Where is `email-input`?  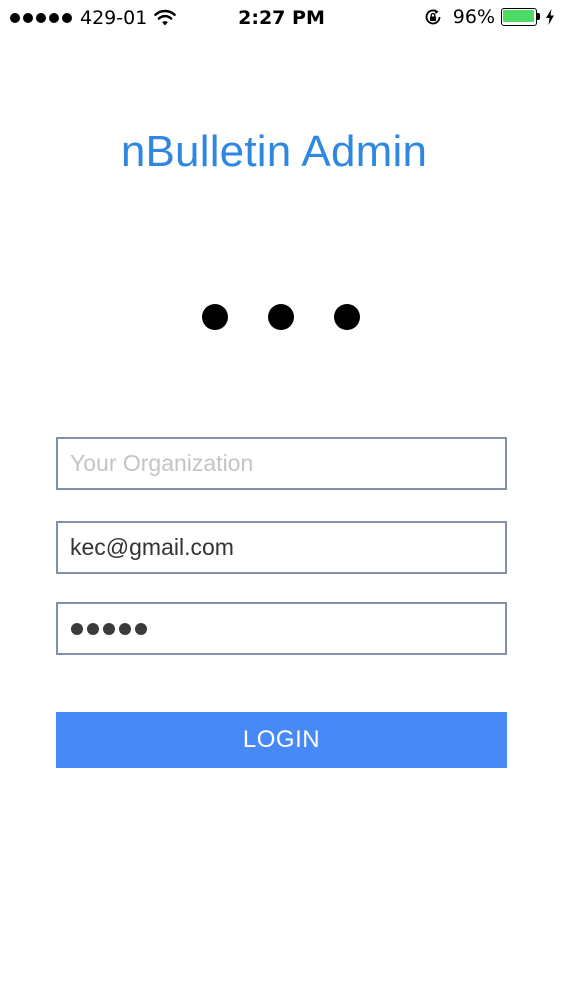
email-input is located at coordinates (281, 547).